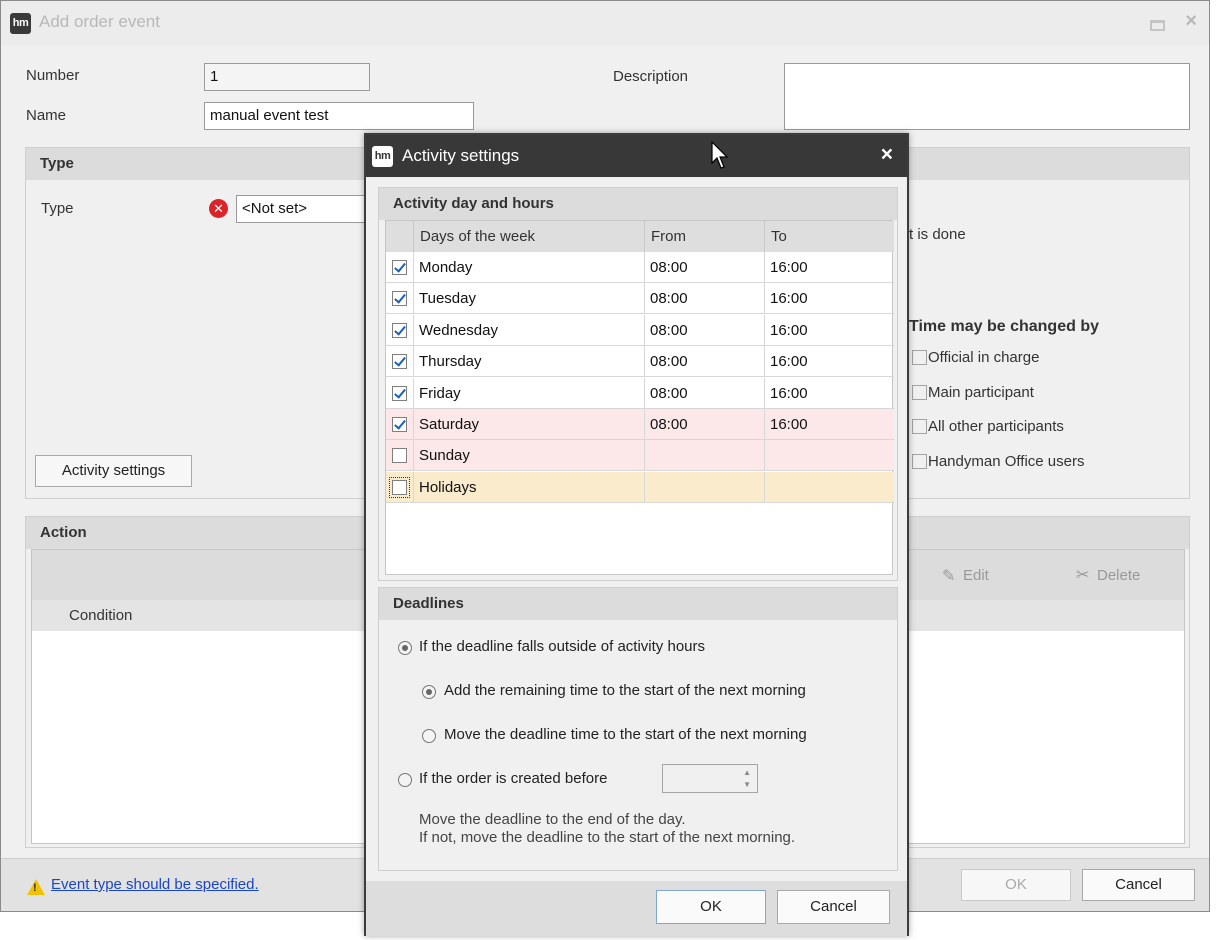  Describe the element at coordinates (984, 357) in the screenshot. I see `official-in-charge-label: Official in charge` at that location.